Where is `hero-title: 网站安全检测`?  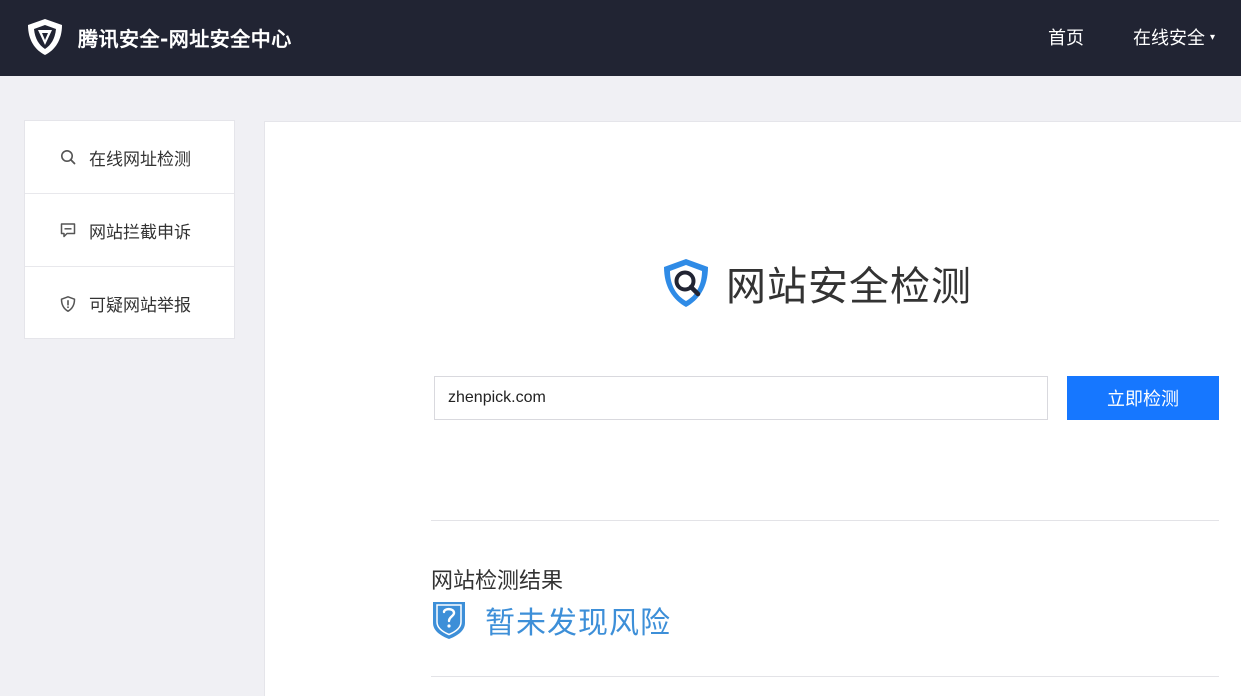 hero-title: 网站安全检测 is located at coordinates (849, 287).